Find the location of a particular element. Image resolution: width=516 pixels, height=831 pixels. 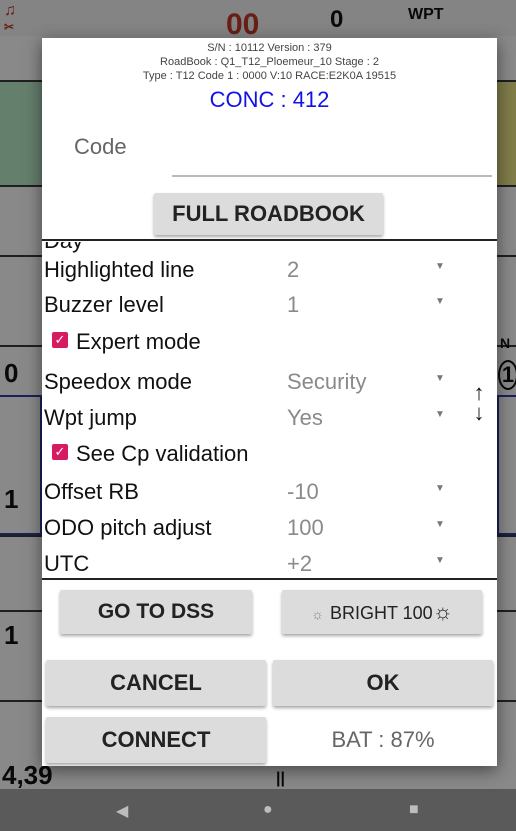

brightness-button: ☼ BRIGHT 100☼ is located at coordinates (382, 612).